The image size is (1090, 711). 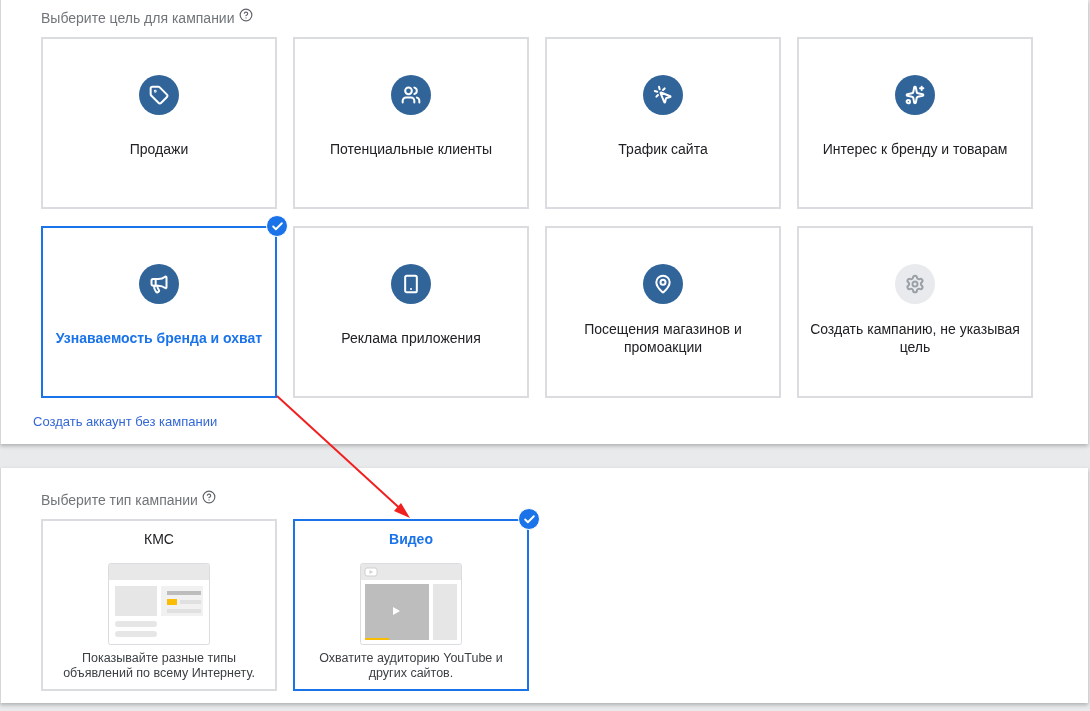 I want to click on goal-card: Создать кампанию, не указывая цель, so click(x=915, y=312).